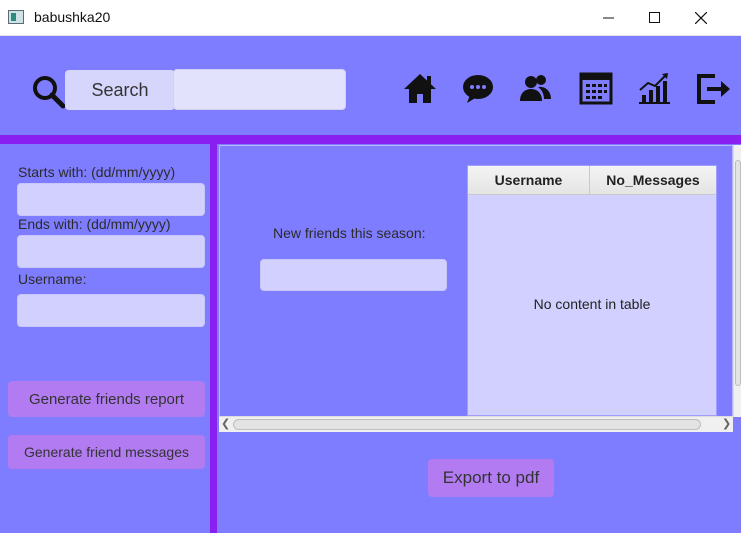 This screenshot has height=533, width=741. I want to click on scroll-left-arrow-icon: ❮, so click(226, 424).